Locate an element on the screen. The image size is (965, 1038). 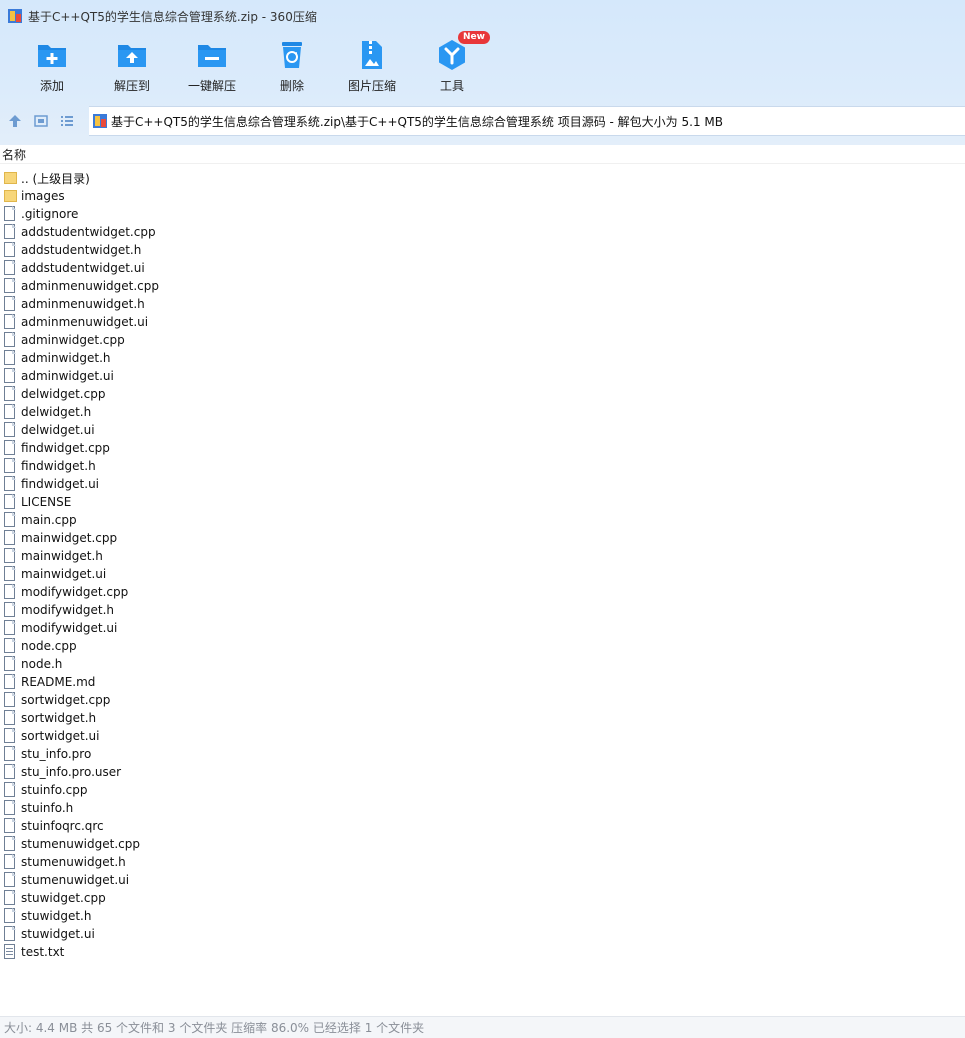
list-item: addstudentwidget.h is located at coordinates (482, 250).